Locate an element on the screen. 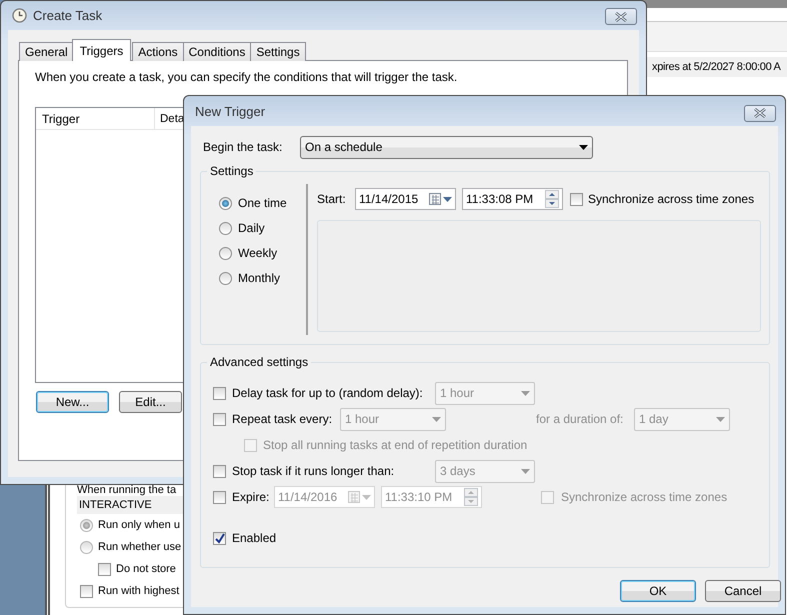  tab: Triggers is located at coordinates (102, 50).